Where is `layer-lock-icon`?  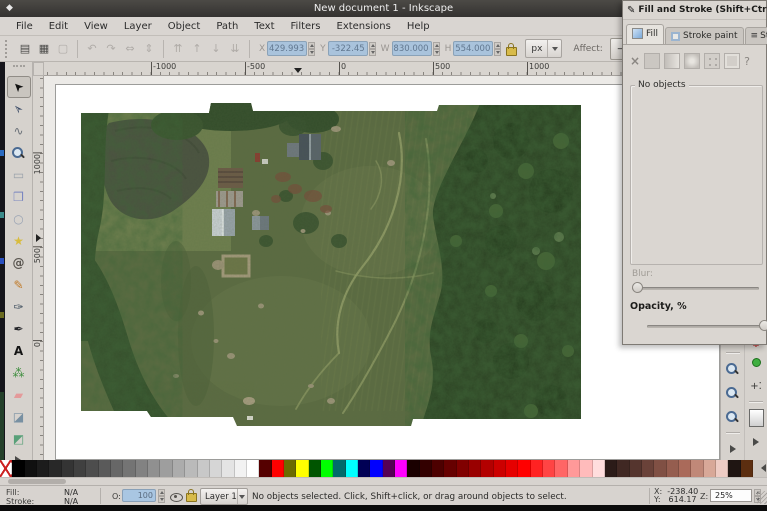 layer-lock-icon is located at coordinates (191, 495).